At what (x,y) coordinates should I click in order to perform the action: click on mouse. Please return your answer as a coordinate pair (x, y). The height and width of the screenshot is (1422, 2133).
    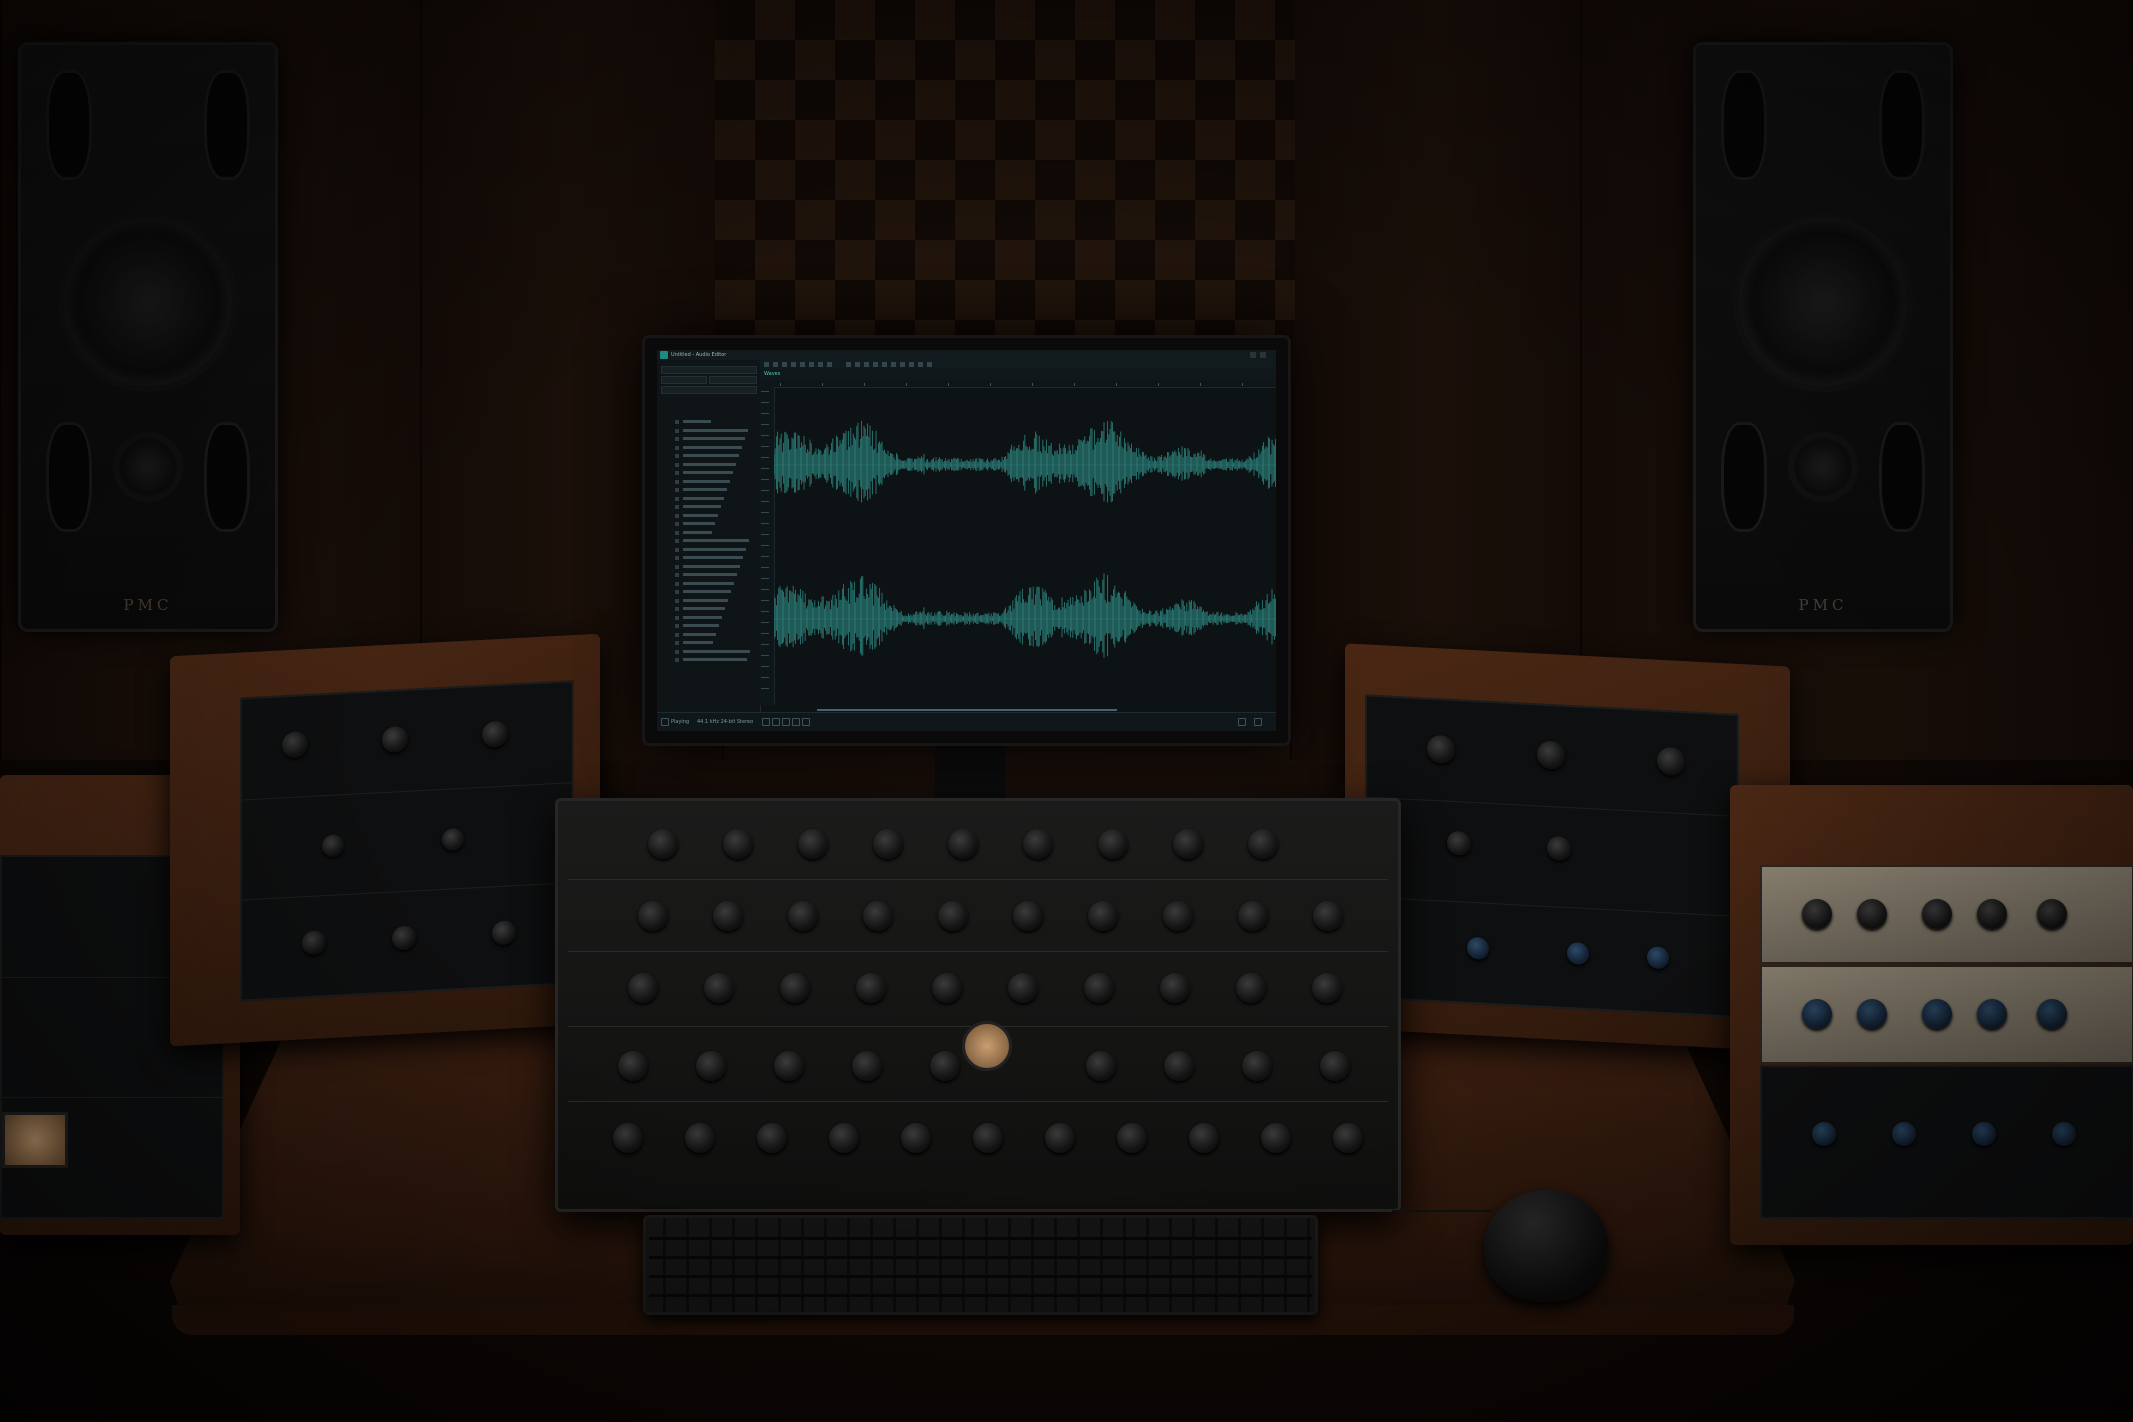
    Looking at the image, I should click on (1546, 1246).